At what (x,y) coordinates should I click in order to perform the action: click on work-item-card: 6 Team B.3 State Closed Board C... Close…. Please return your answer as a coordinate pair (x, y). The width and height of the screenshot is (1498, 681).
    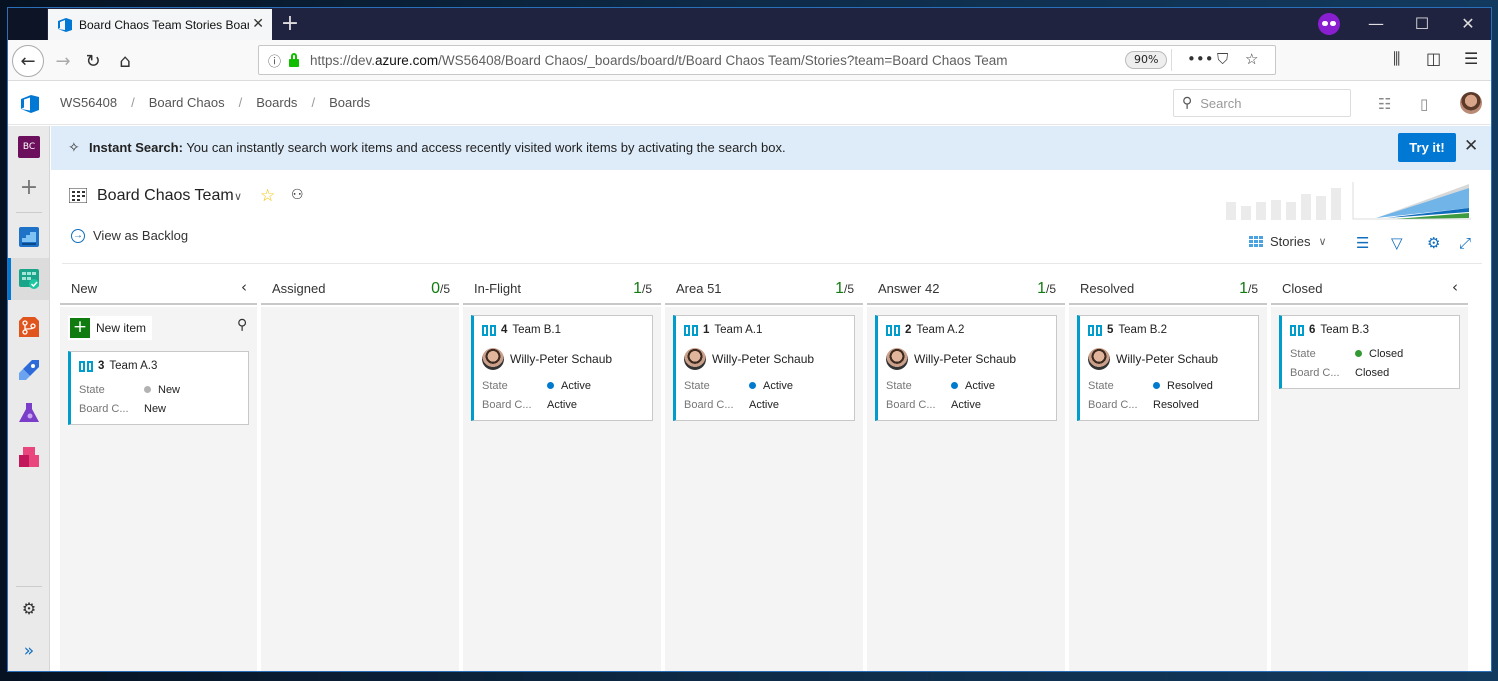
    Looking at the image, I should click on (1369, 352).